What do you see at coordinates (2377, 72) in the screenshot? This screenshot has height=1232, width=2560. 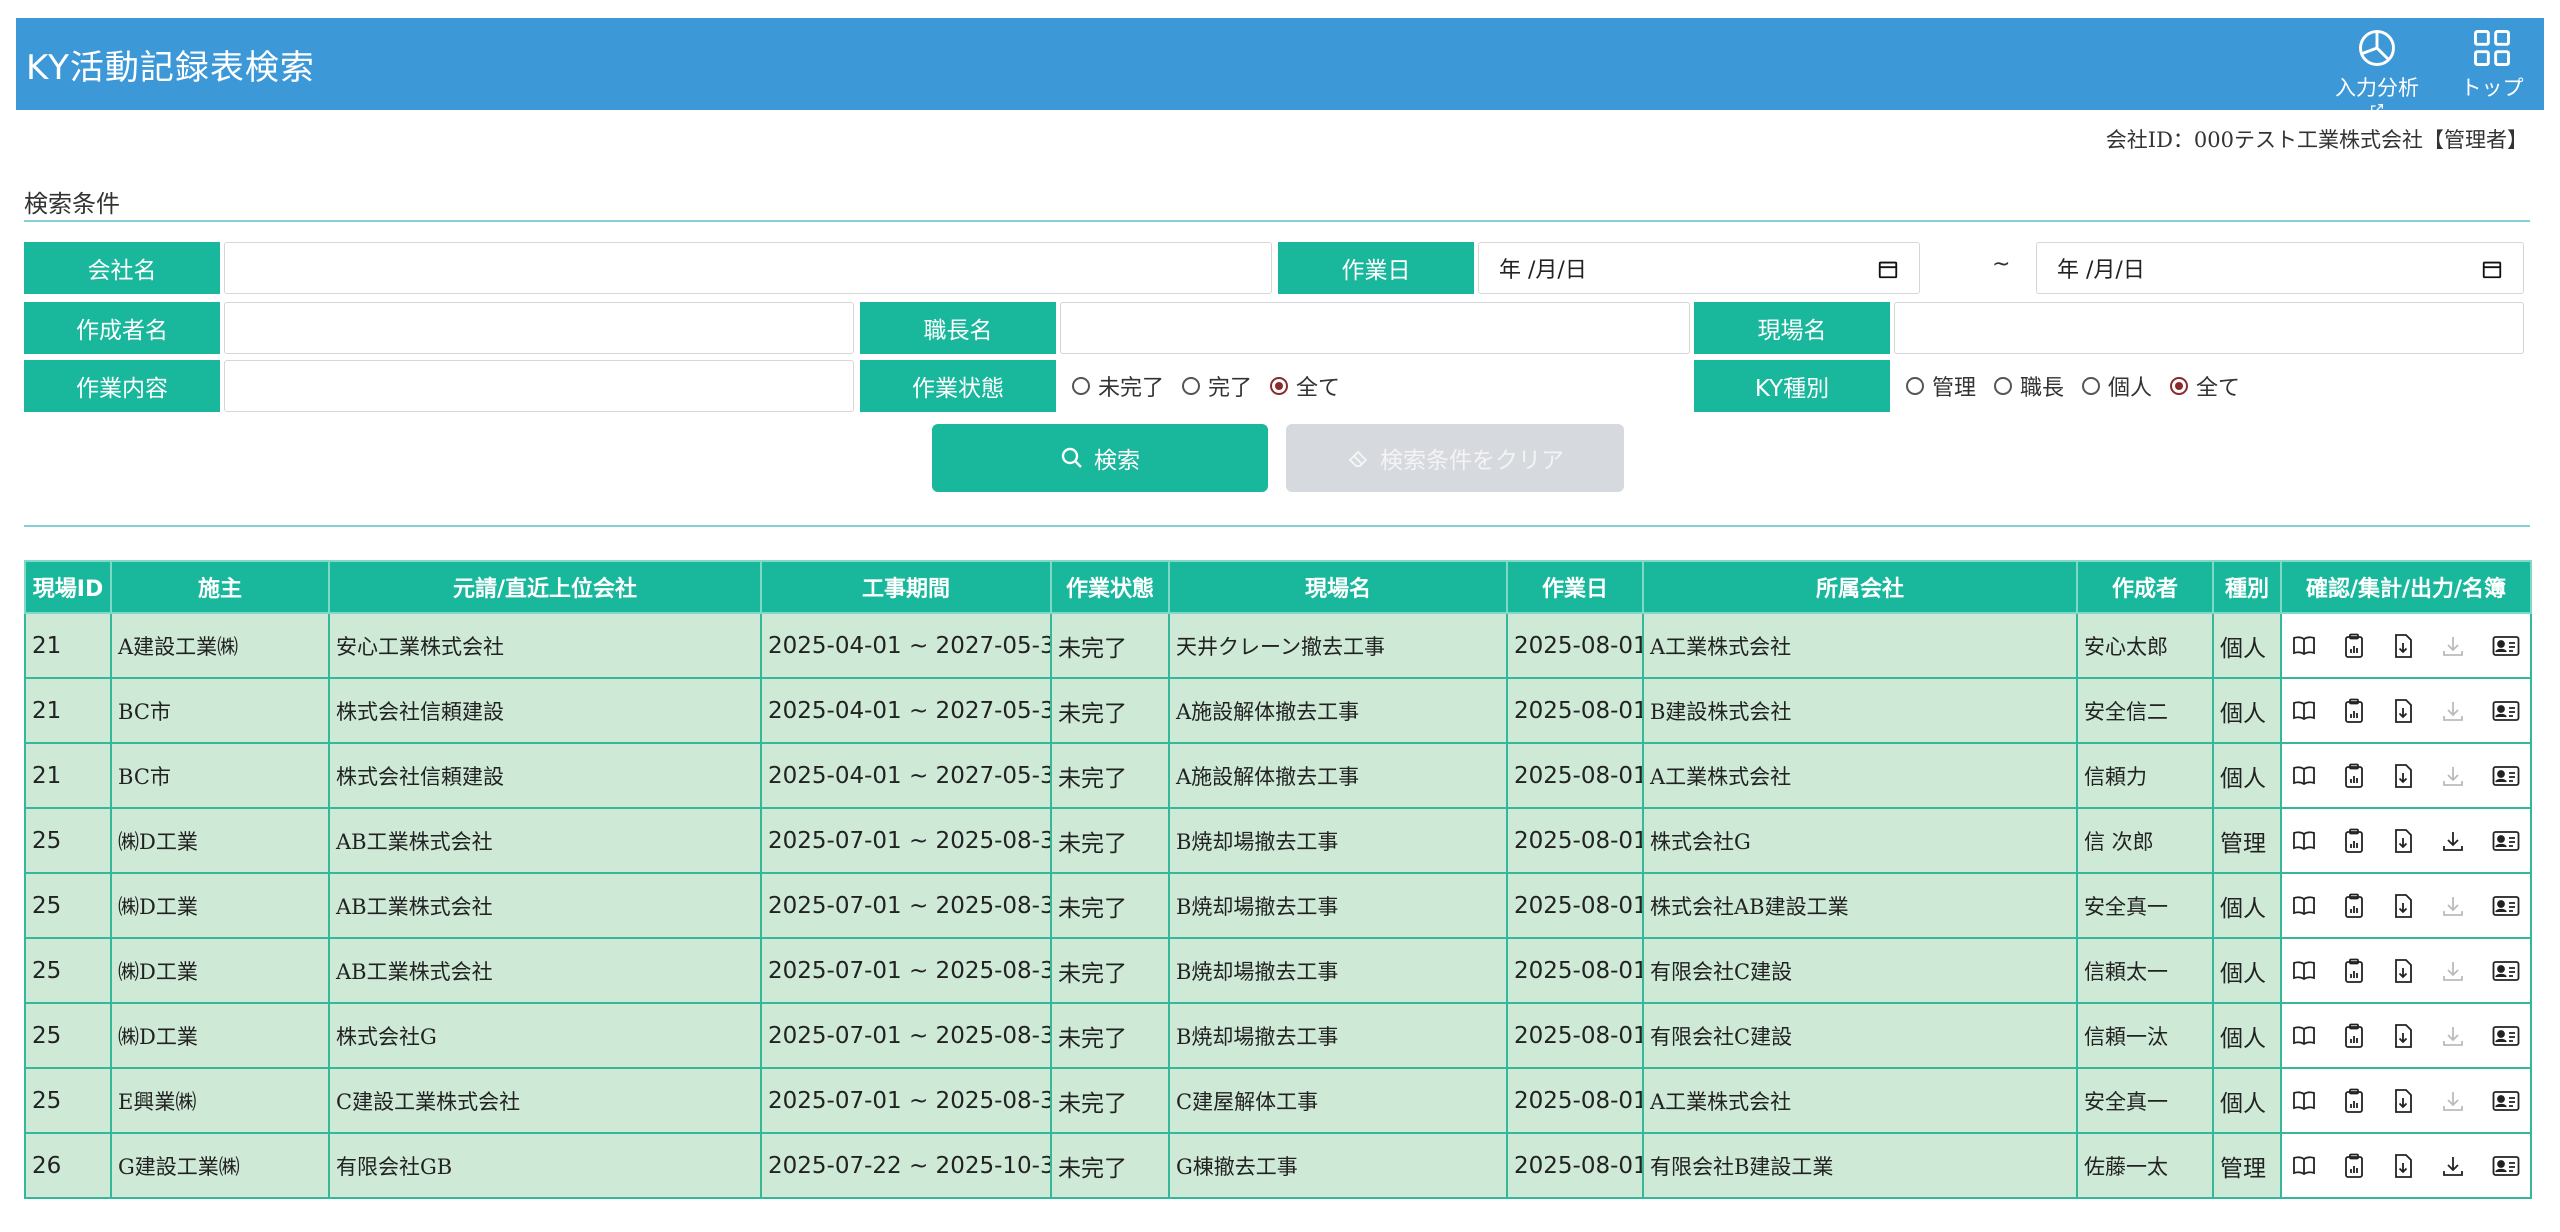 I see `input-analysis-button: 入力分析` at bounding box center [2377, 72].